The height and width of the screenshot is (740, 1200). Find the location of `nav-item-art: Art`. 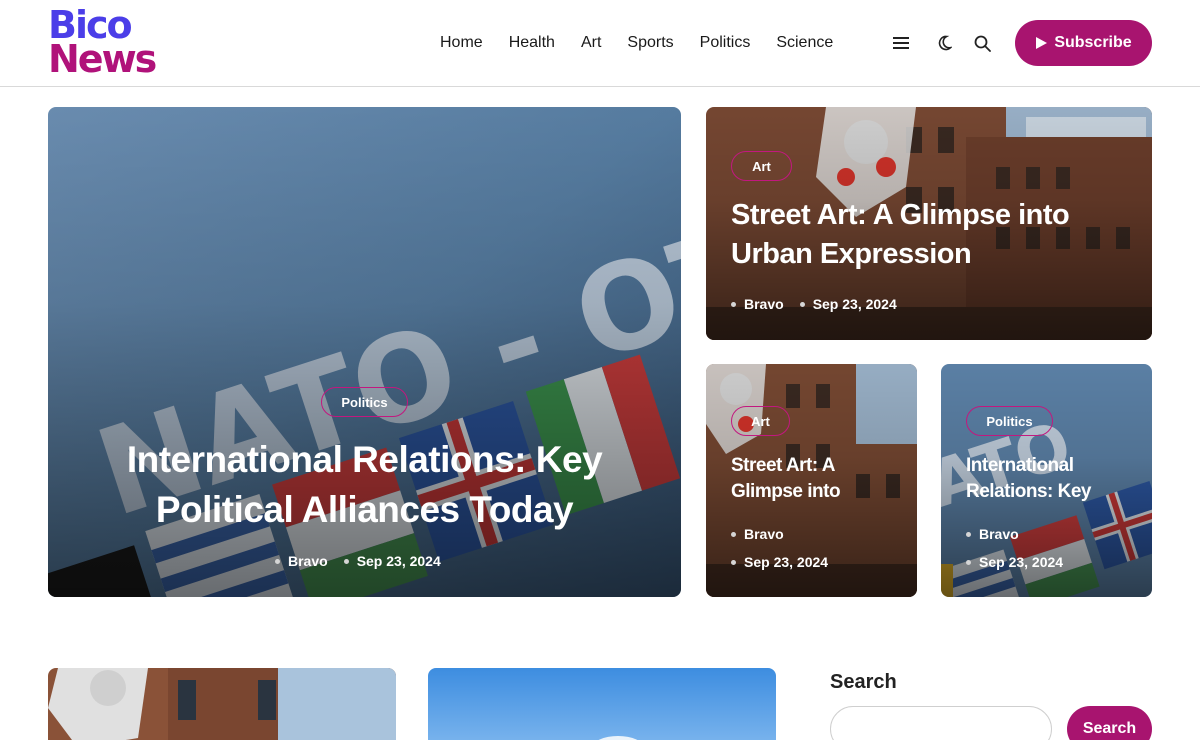

nav-item-art: Art is located at coordinates (591, 43).